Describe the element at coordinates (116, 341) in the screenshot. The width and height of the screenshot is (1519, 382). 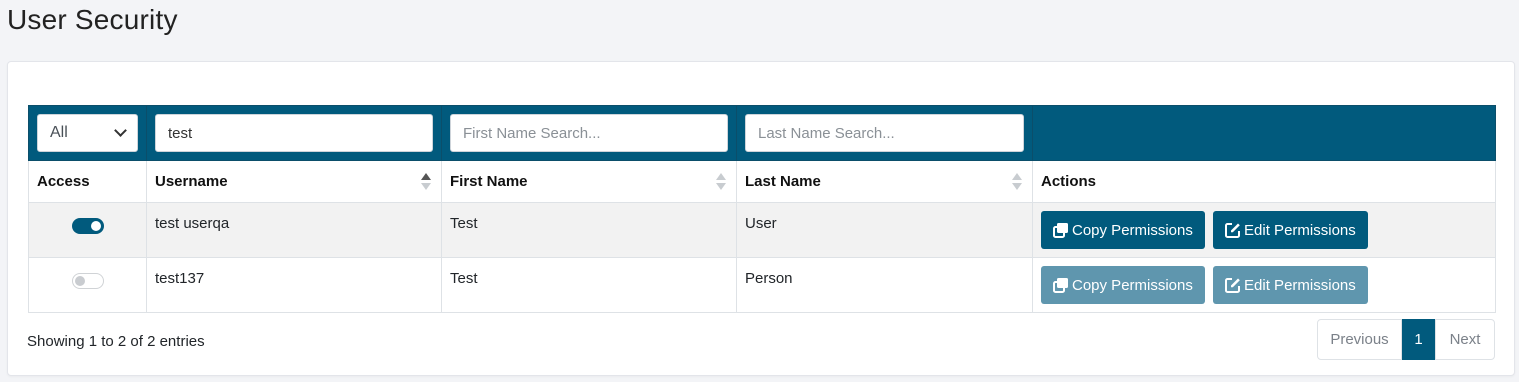
I see `table-info: Showing 1 to 2 of 2 entries` at that location.